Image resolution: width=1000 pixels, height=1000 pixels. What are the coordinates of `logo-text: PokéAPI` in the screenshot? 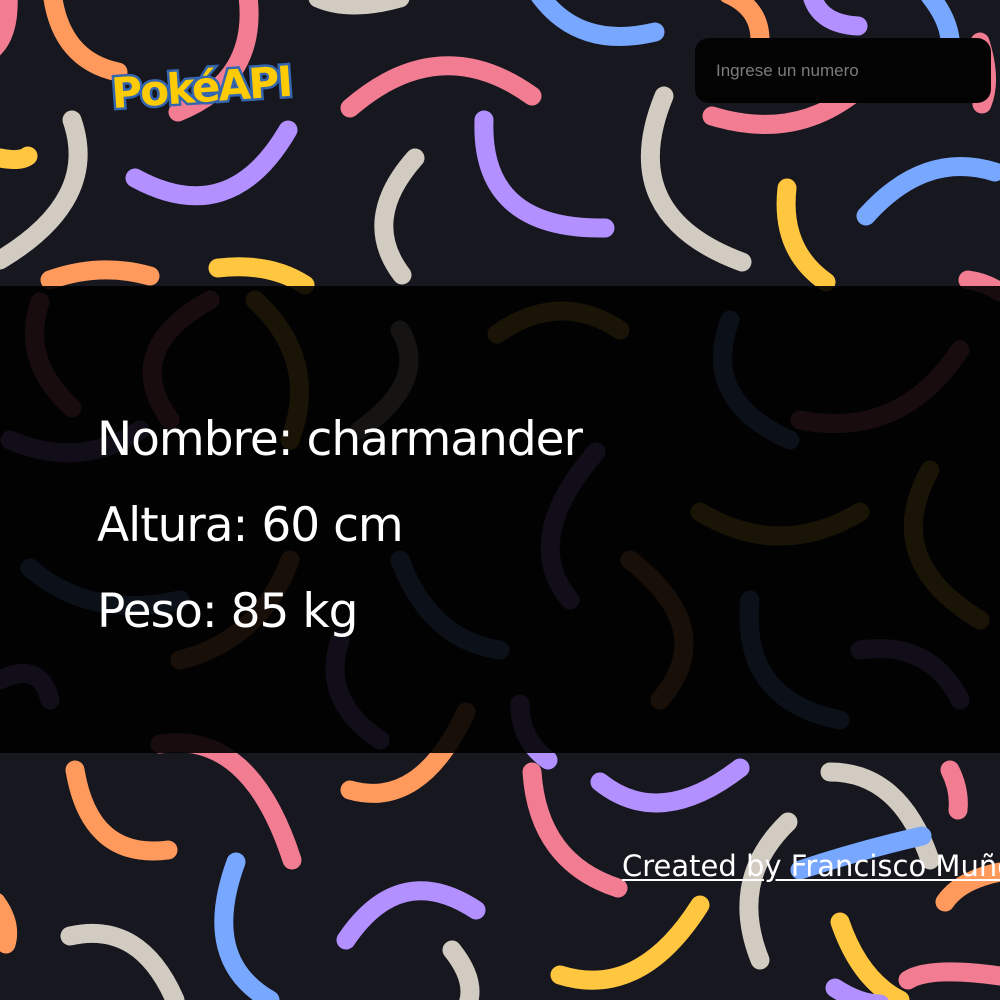 It's located at (201, 87).